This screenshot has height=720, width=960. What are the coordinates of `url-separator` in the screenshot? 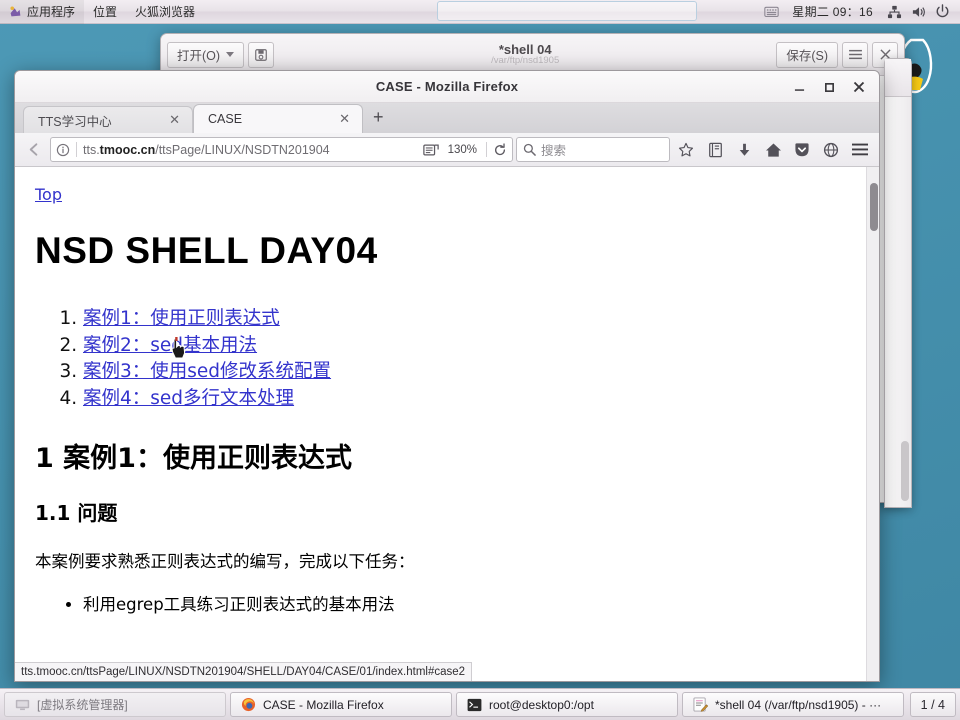 It's located at (76, 149).